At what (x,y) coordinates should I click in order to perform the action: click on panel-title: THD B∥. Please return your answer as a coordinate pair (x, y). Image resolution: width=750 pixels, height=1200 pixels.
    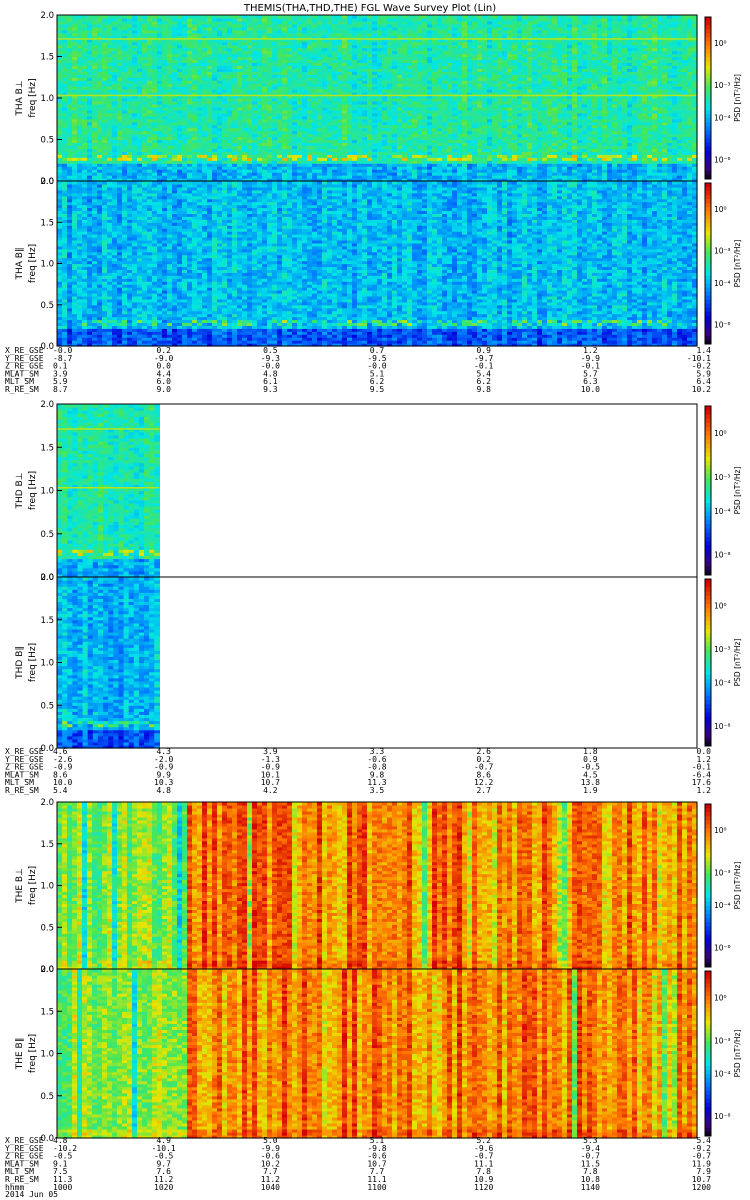
    Looking at the image, I should click on (20, 663).